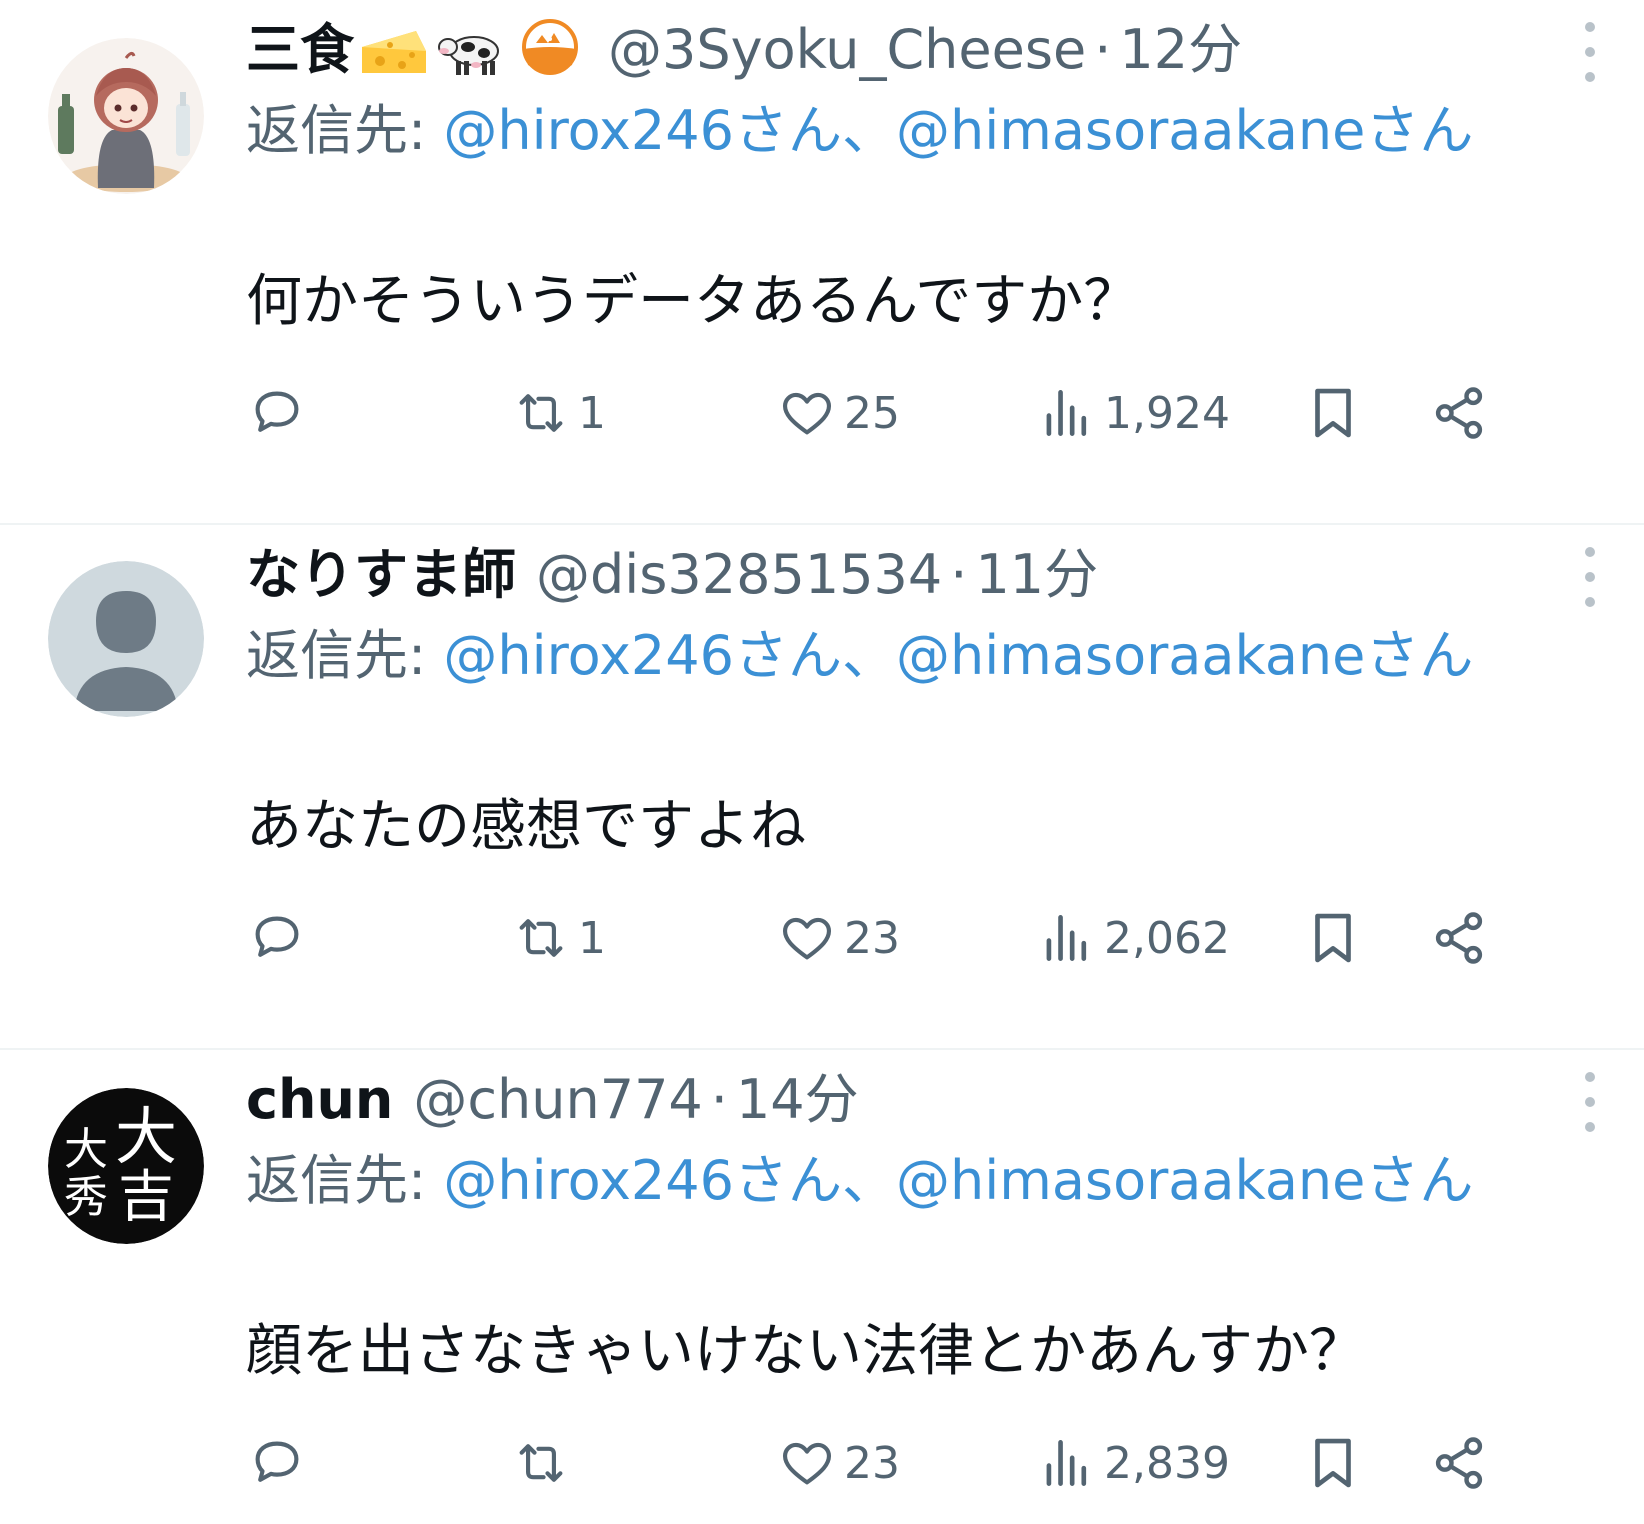 Image resolution: width=1644 pixels, height=1524 pixels. What do you see at coordinates (872, 413) in the screenshot?
I see `like-count: 25` at bounding box center [872, 413].